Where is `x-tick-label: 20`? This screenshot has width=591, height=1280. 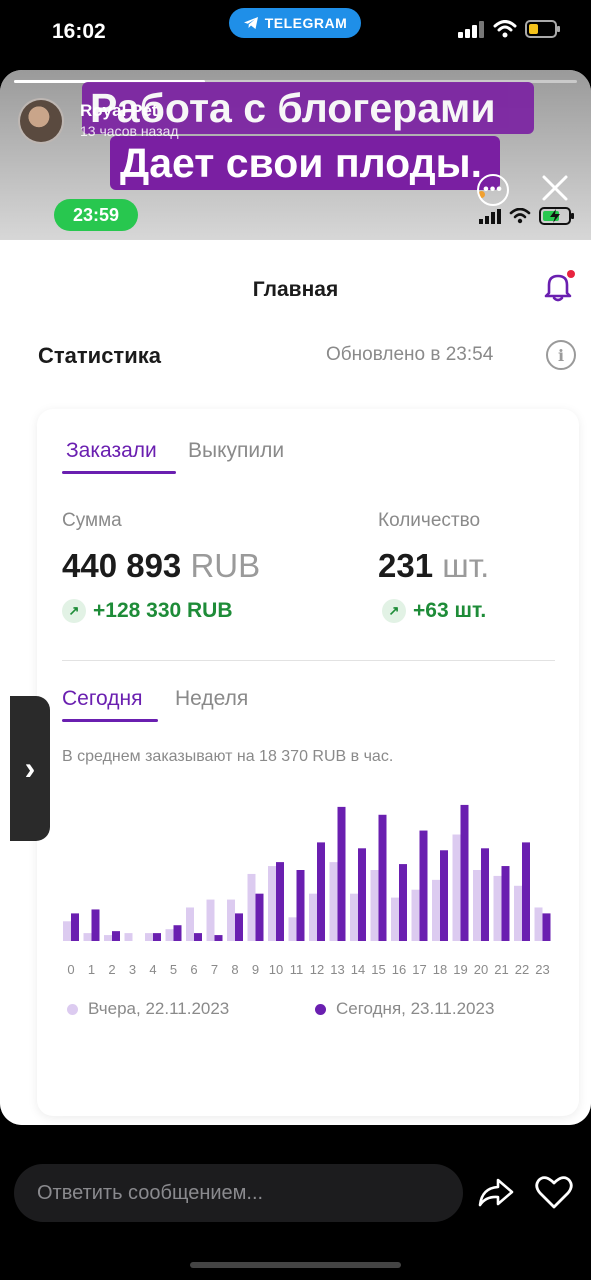
x-tick-label: 20 is located at coordinates (481, 969).